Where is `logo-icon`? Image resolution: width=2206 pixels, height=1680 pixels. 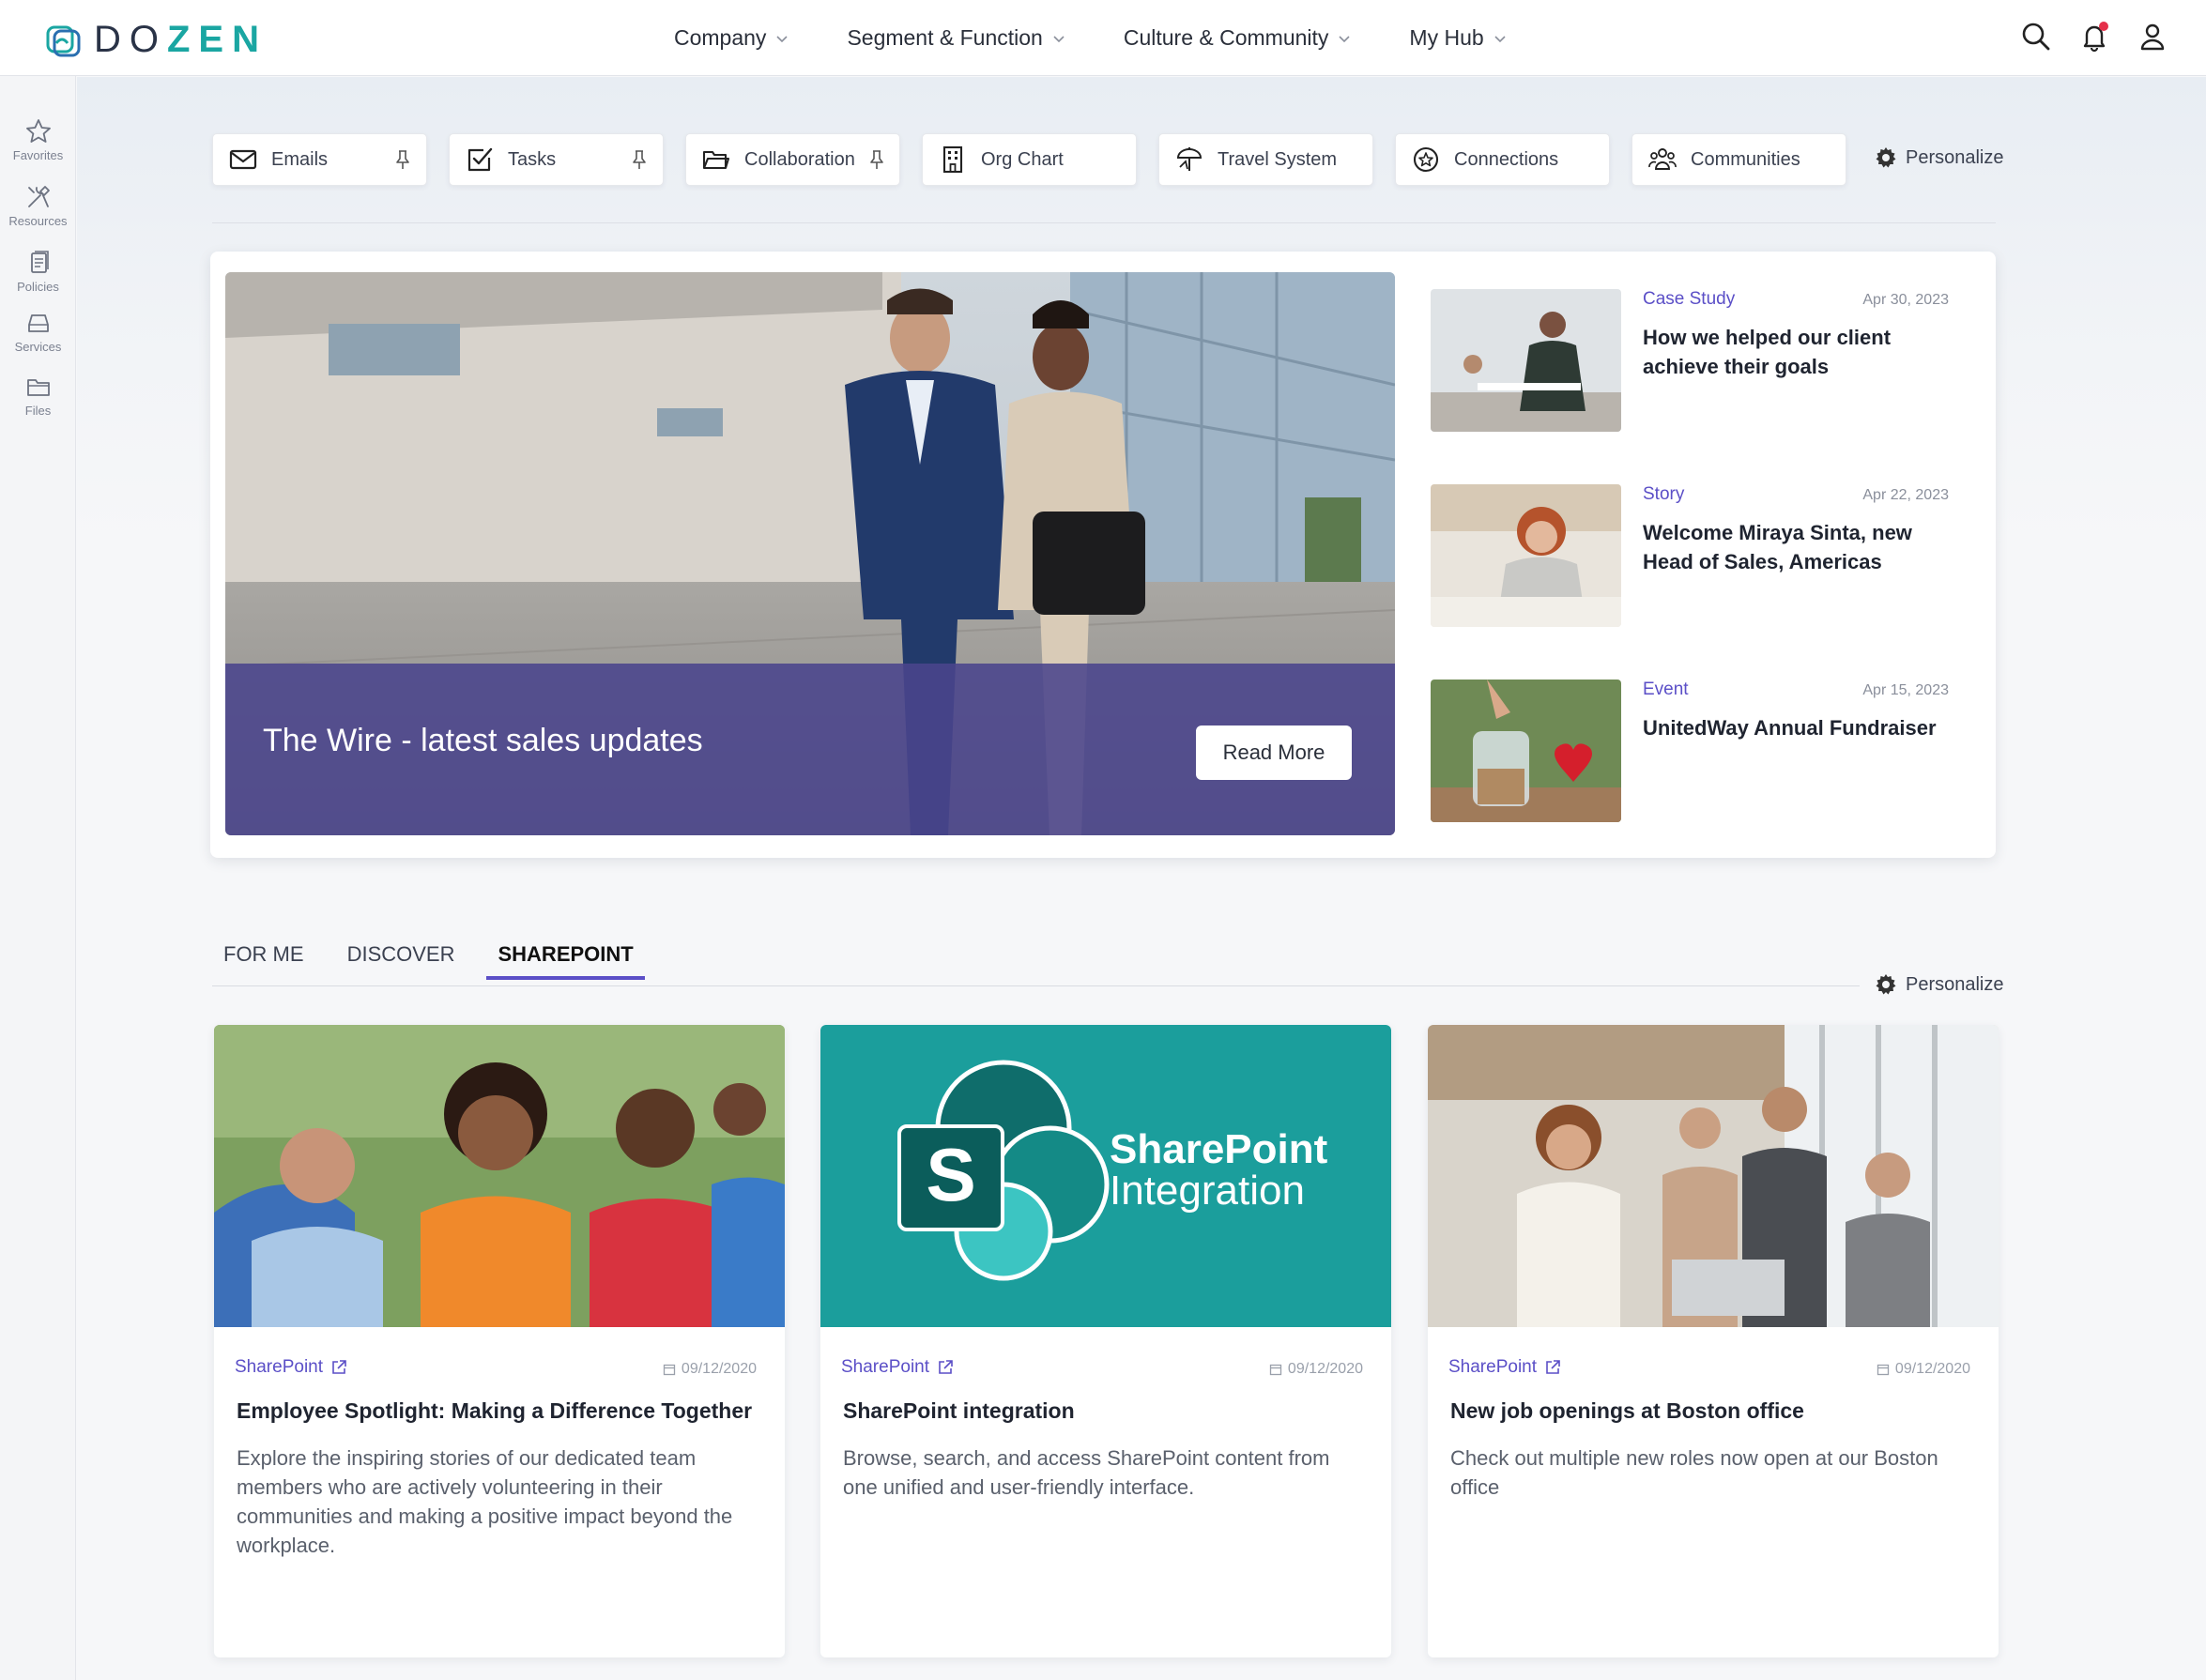 logo-icon is located at coordinates (63, 40).